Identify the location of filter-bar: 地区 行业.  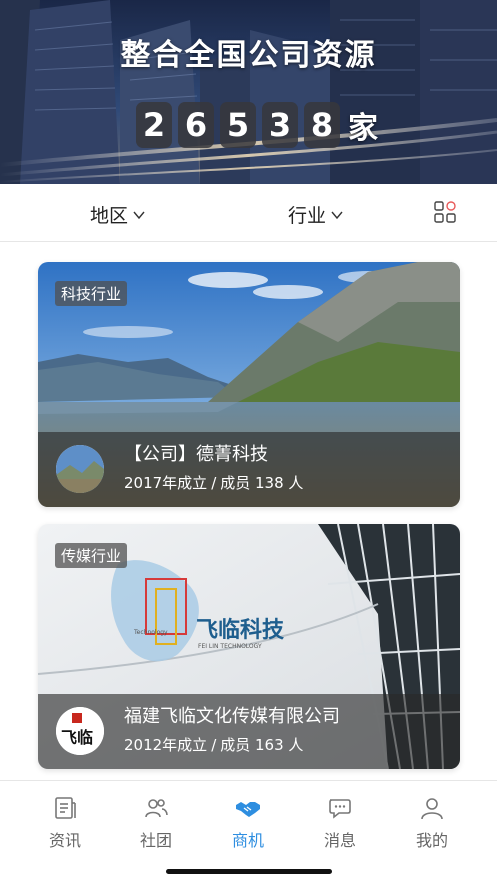
(248, 213).